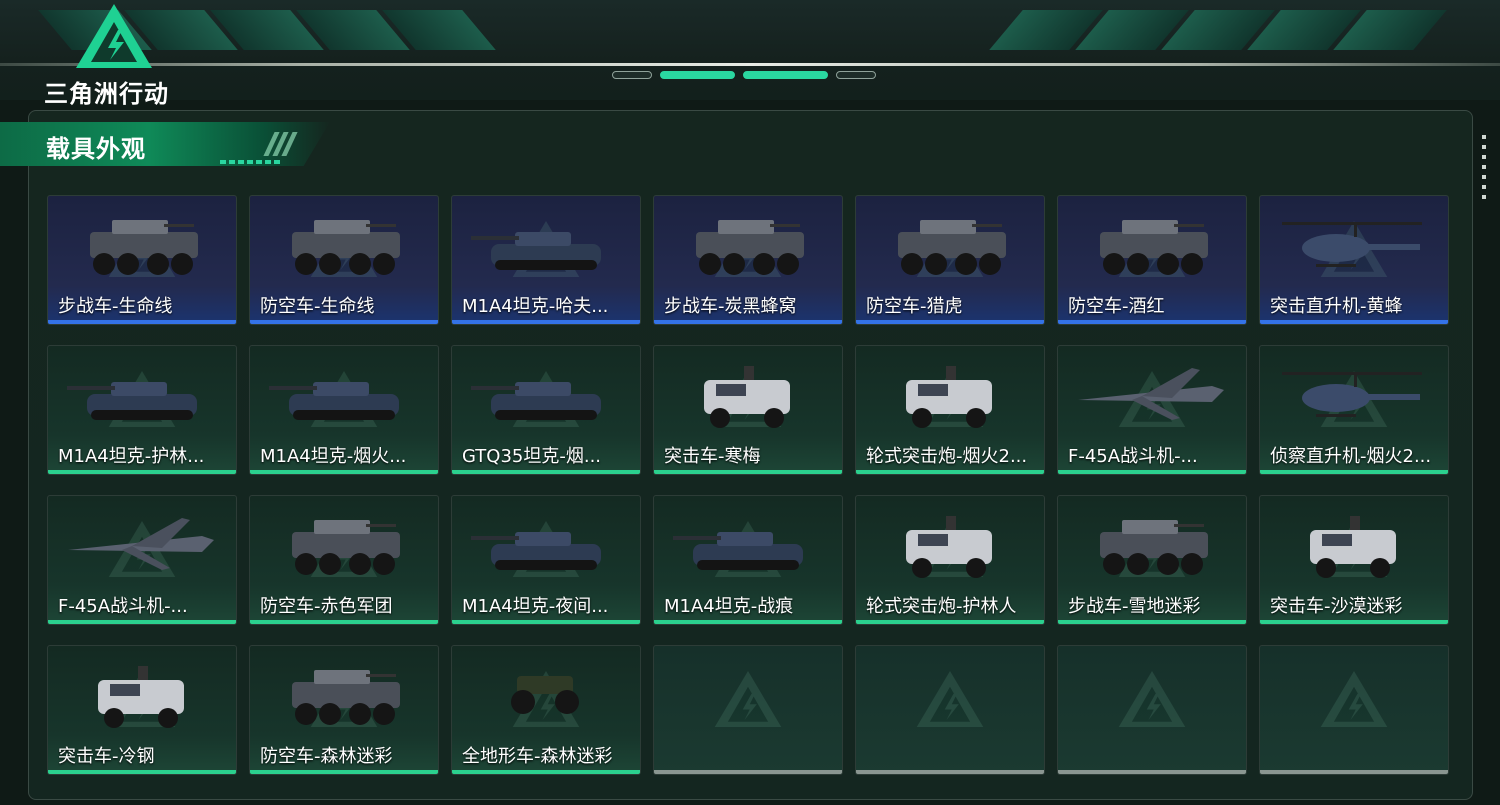 The image size is (1500, 805). What do you see at coordinates (317, 306) in the screenshot?
I see `vehicle-skin-name: 防空车-生命线` at bounding box center [317, 306].